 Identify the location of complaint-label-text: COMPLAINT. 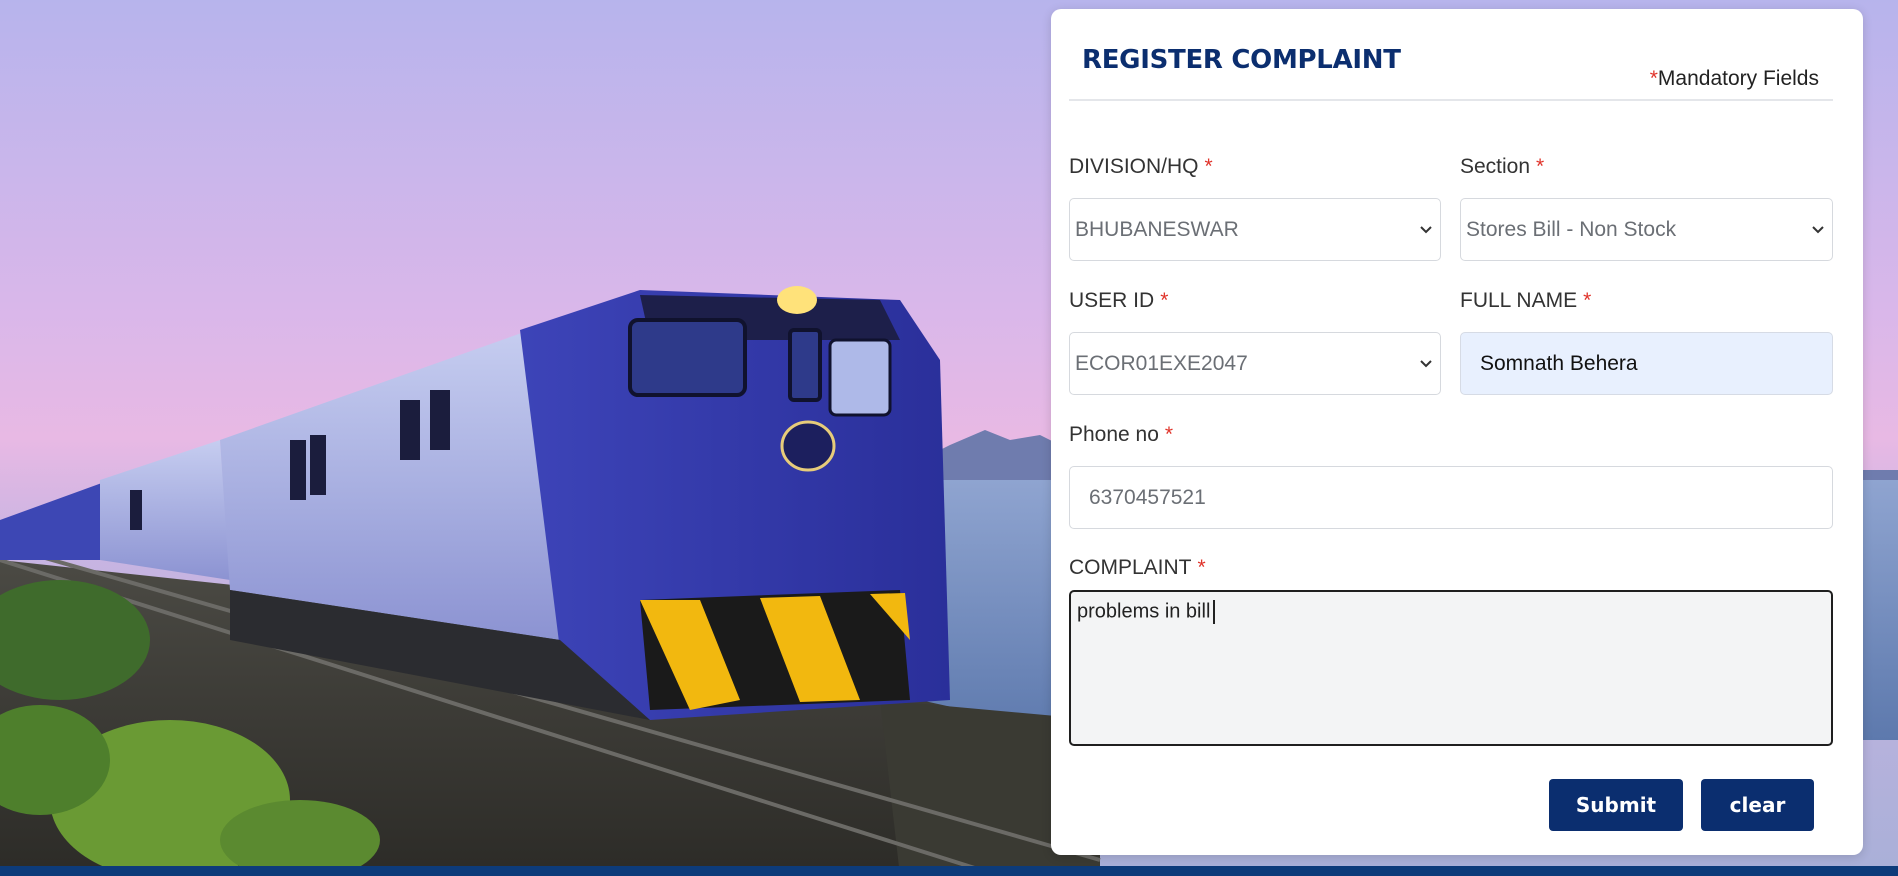
(1130, 567).